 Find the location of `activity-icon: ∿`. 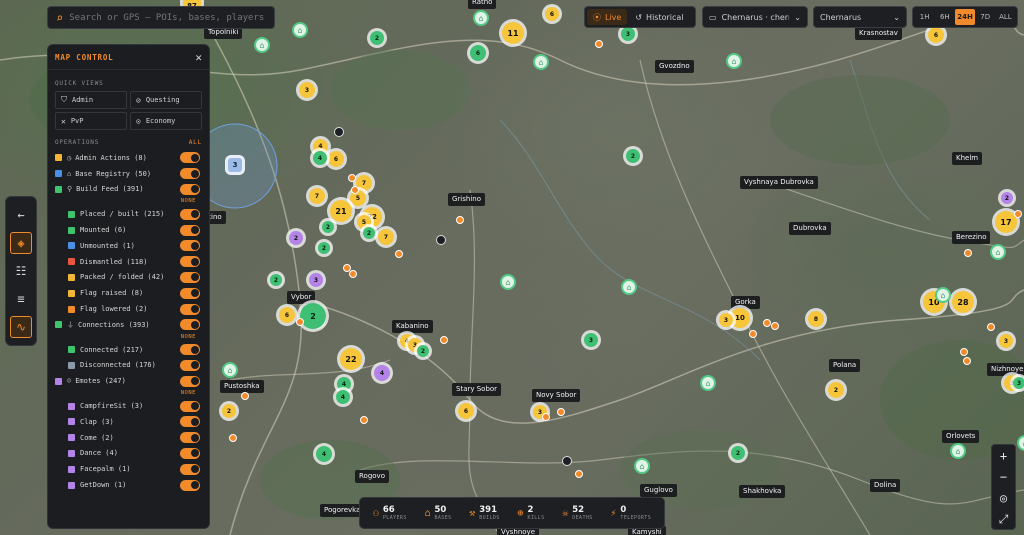

activity-icon: ∿ is located at coordinates (21, 327).